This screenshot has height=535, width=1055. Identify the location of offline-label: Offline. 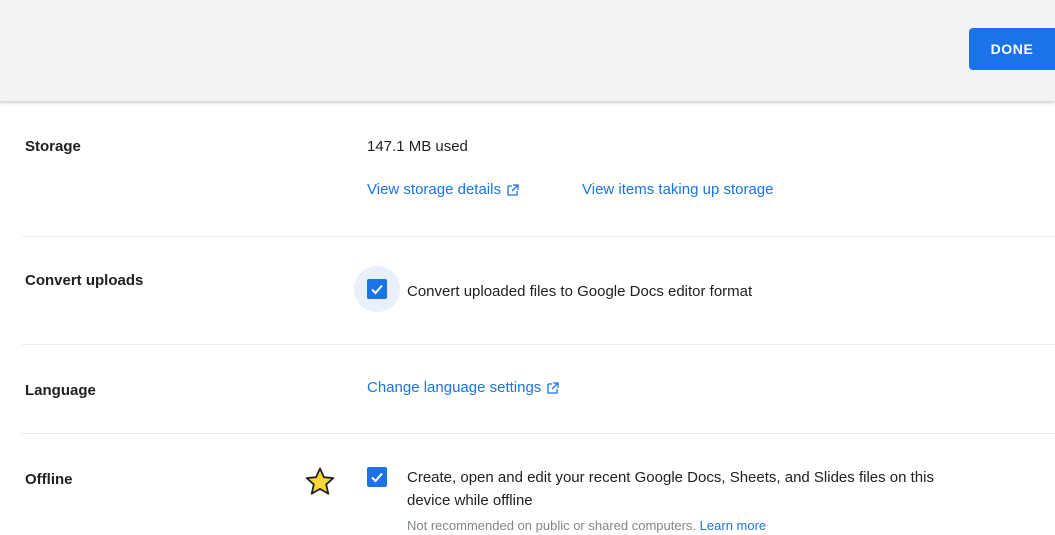
(49, 479).